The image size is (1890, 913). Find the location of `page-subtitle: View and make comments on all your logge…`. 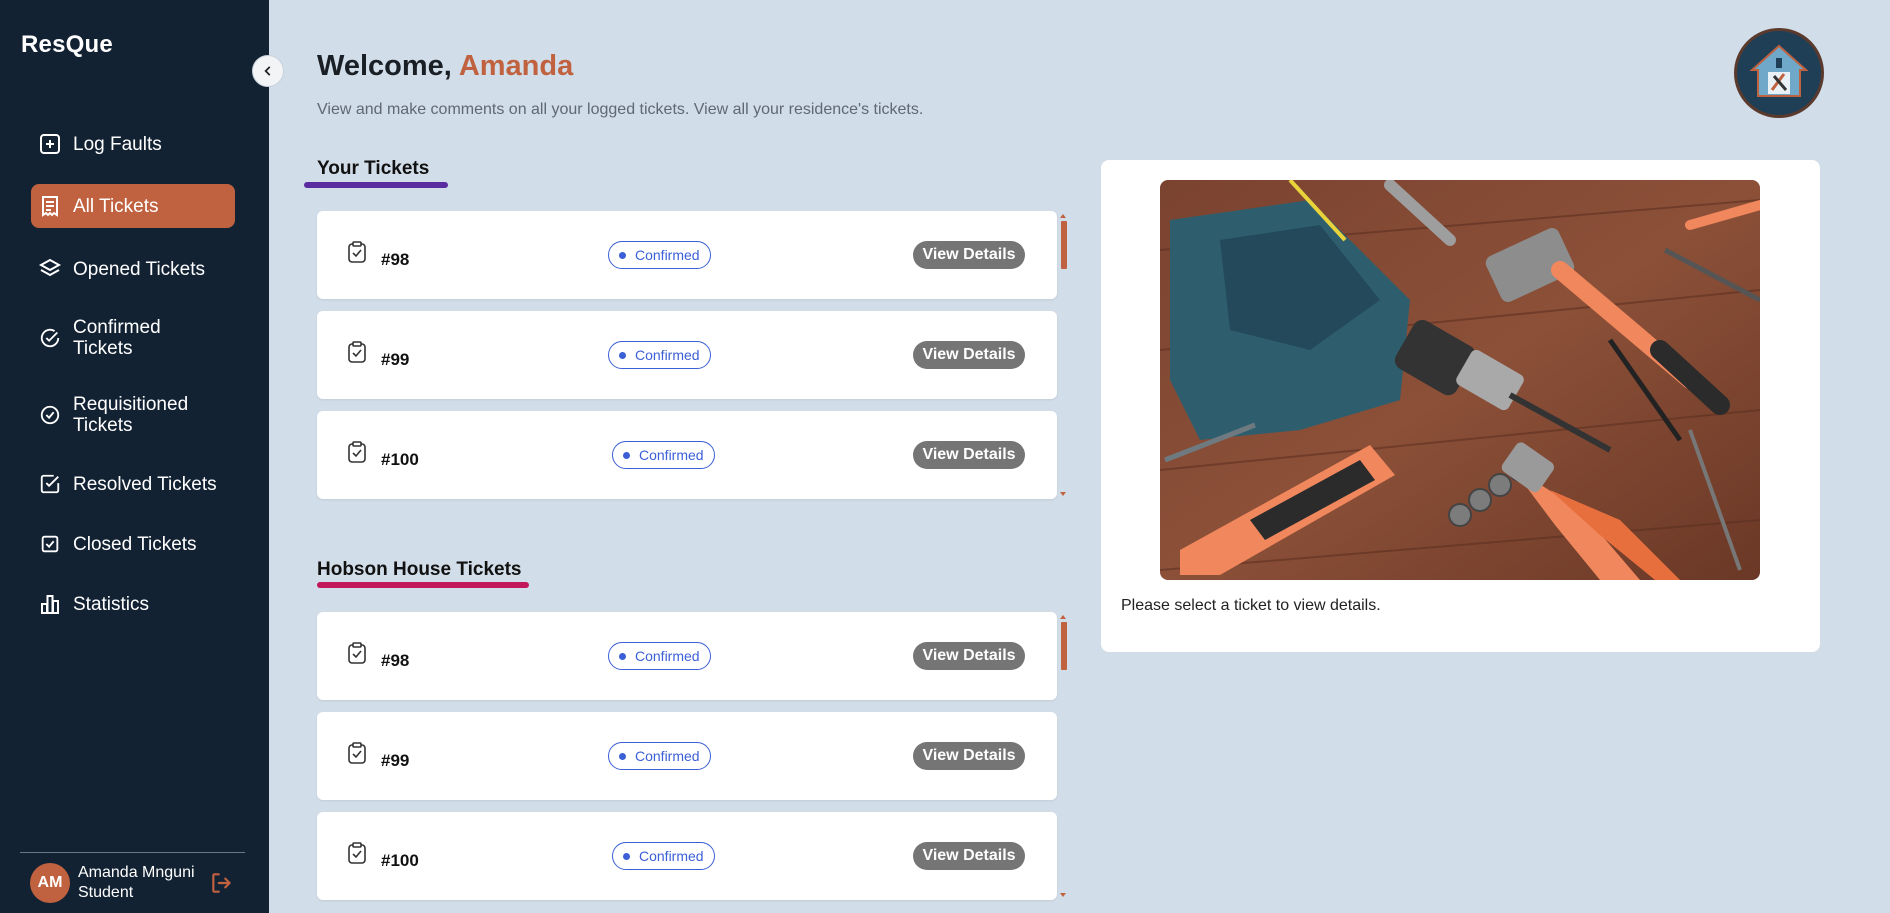

page-subtitle: View and make comments on all your logge… is located at coordinates (620, 109).